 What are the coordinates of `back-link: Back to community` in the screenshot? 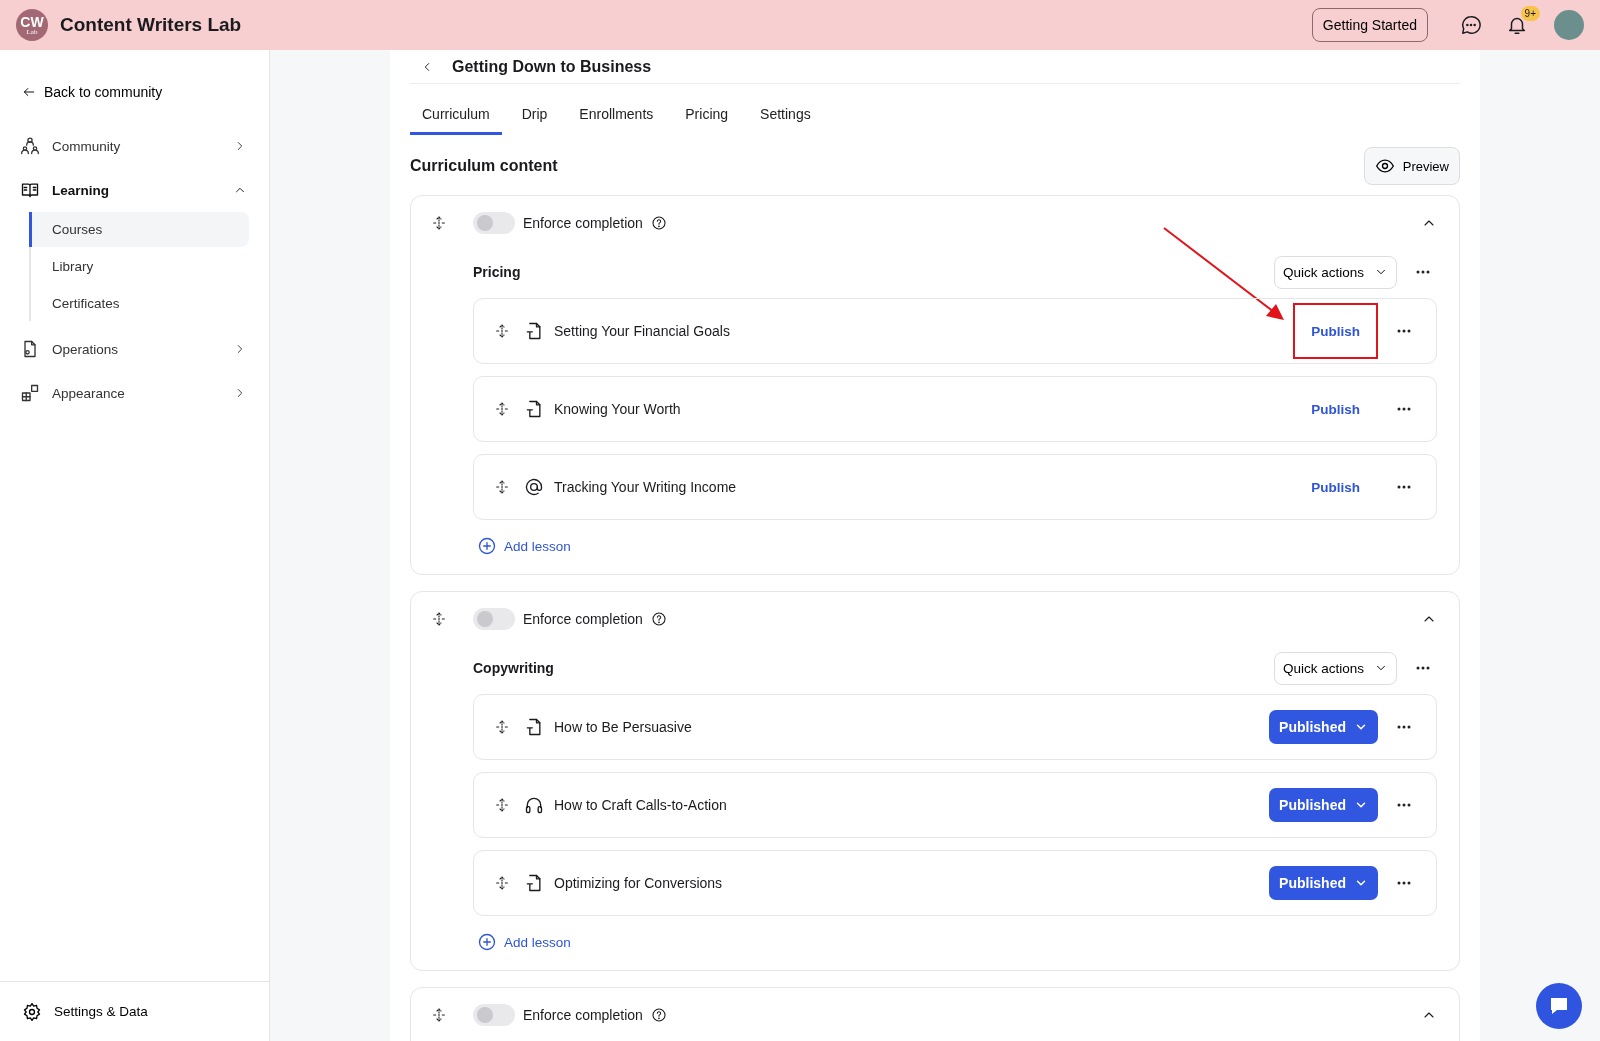 It's located at (92, 92).